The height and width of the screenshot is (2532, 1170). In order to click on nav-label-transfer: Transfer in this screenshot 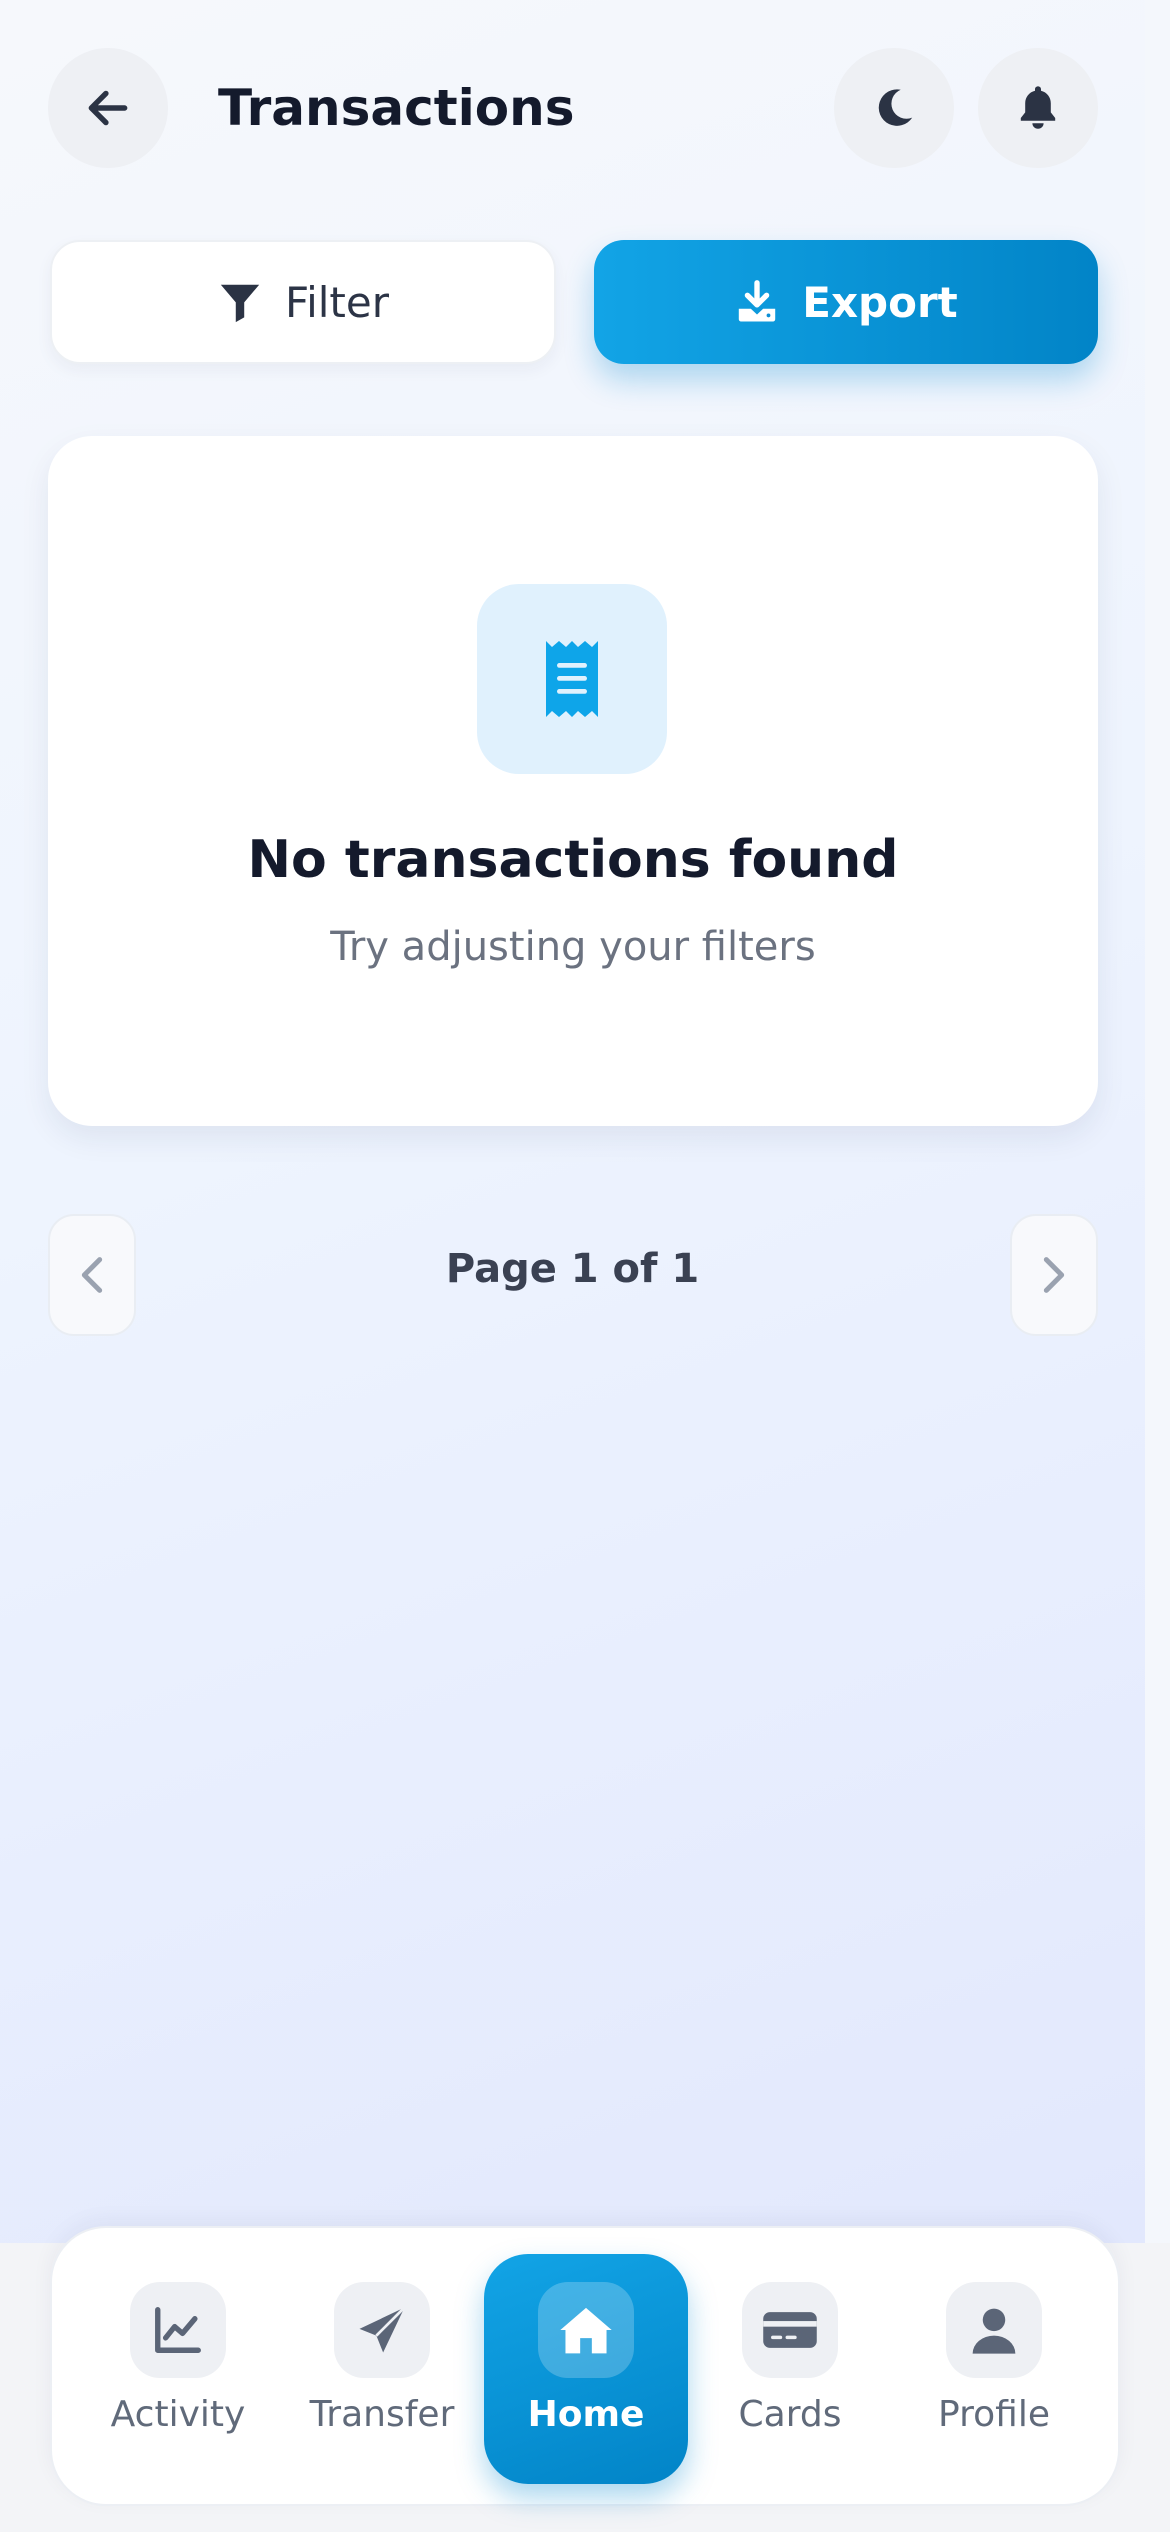, I will do `click(382, 2414)`.